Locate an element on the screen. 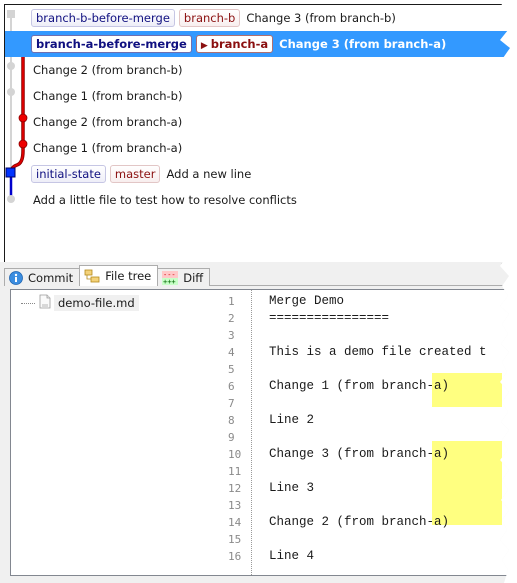 The width and height of the screenshot is (517, 583). current-branch-arrow-icon: ▶ is located at coordinates (204, 46).